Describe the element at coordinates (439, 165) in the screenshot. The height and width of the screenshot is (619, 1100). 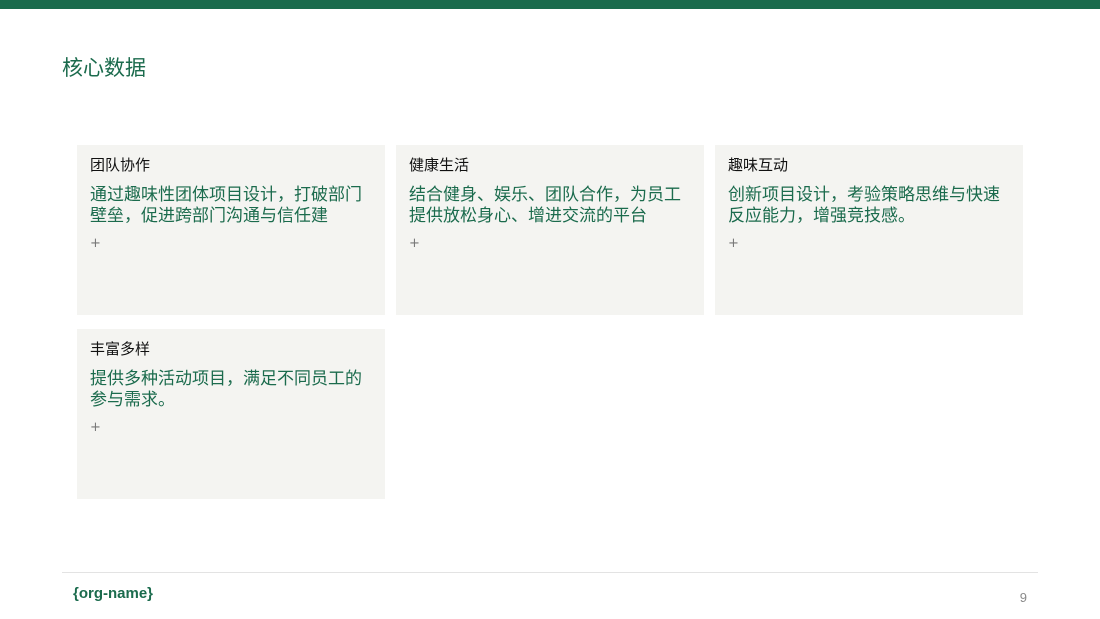
I see `card-title: 健康生活` at that location.